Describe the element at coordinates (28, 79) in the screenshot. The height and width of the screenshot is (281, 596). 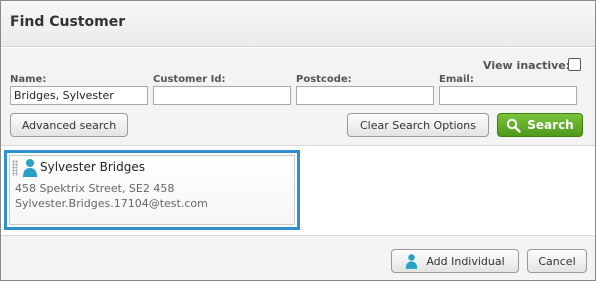
I see `name-label: Name:` at that location.